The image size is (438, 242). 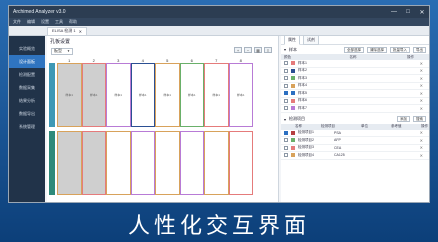 What do you see at coordinates (17, 22) in the screenshot?
I see `menu-file: 文件` at bounding box center [17, 22].